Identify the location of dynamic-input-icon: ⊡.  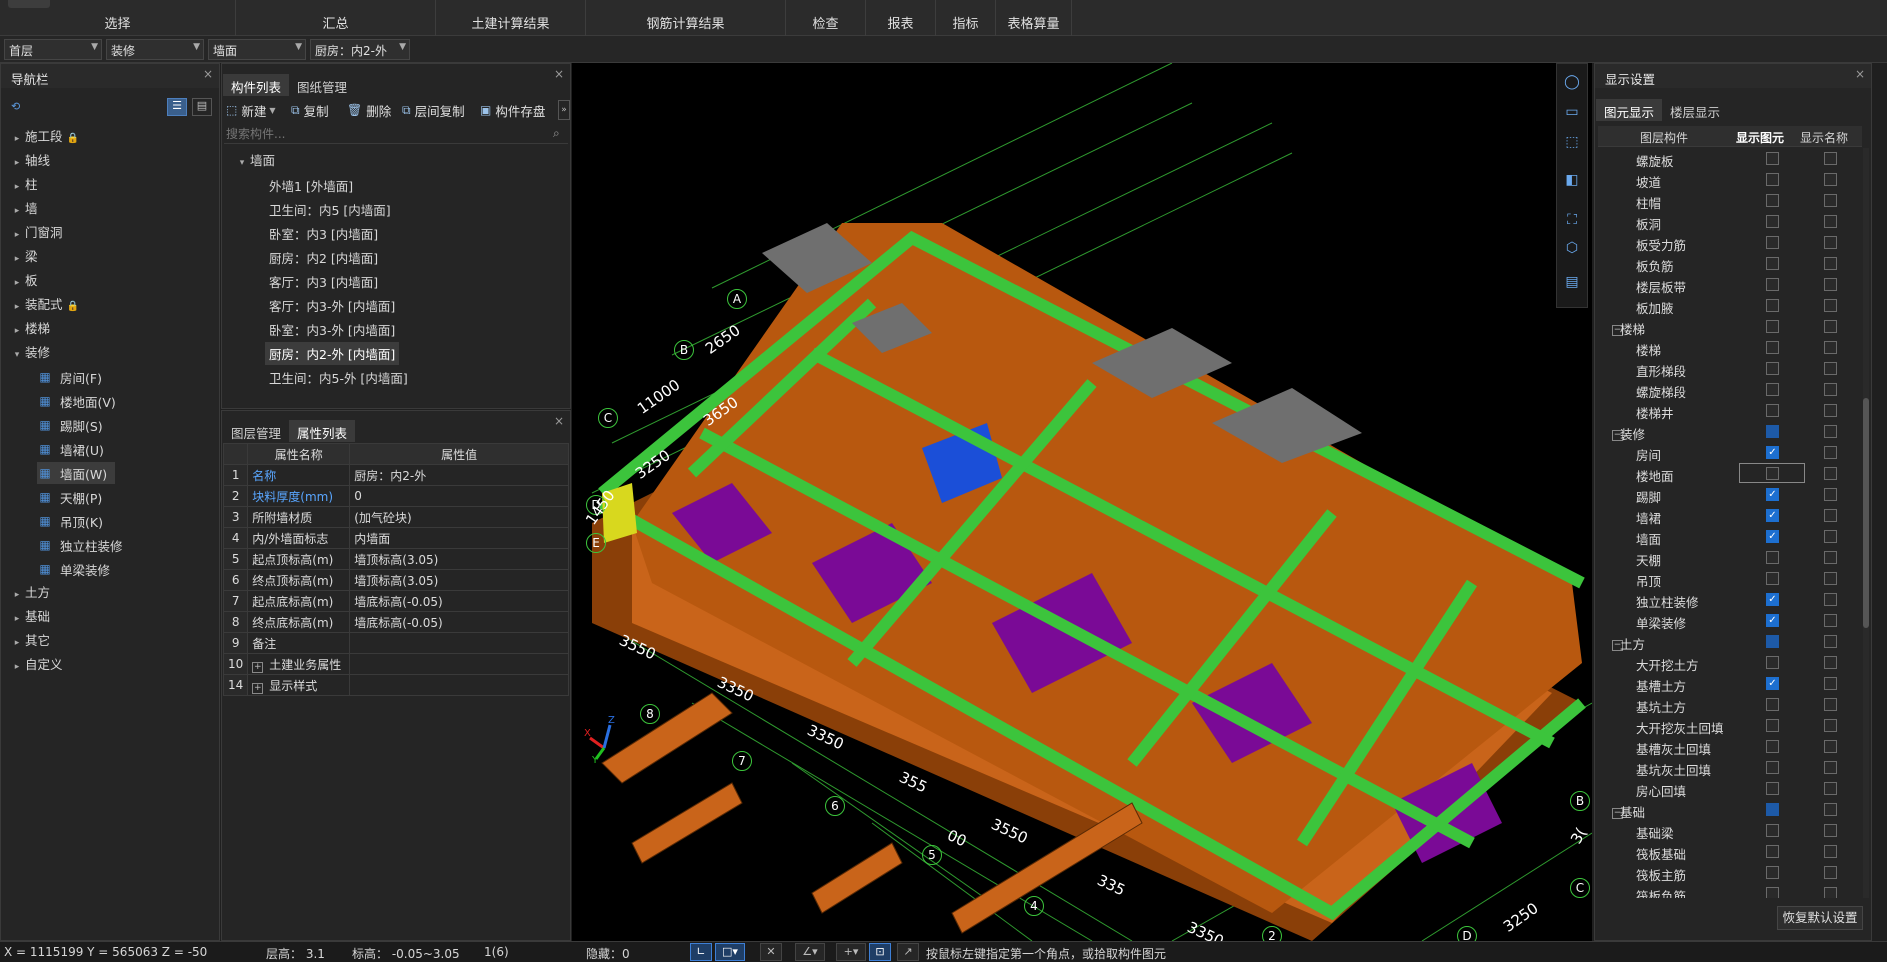
(880, 952).